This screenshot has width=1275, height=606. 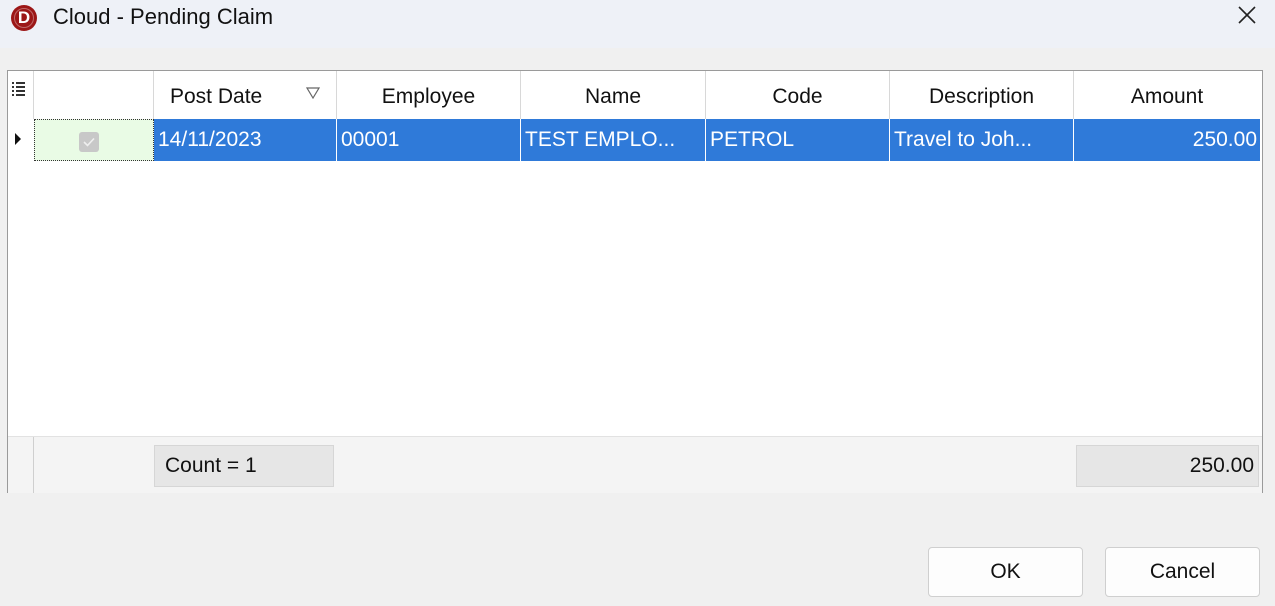 I want to click on column-header-label: Amount, so click(x=1167, y=96).